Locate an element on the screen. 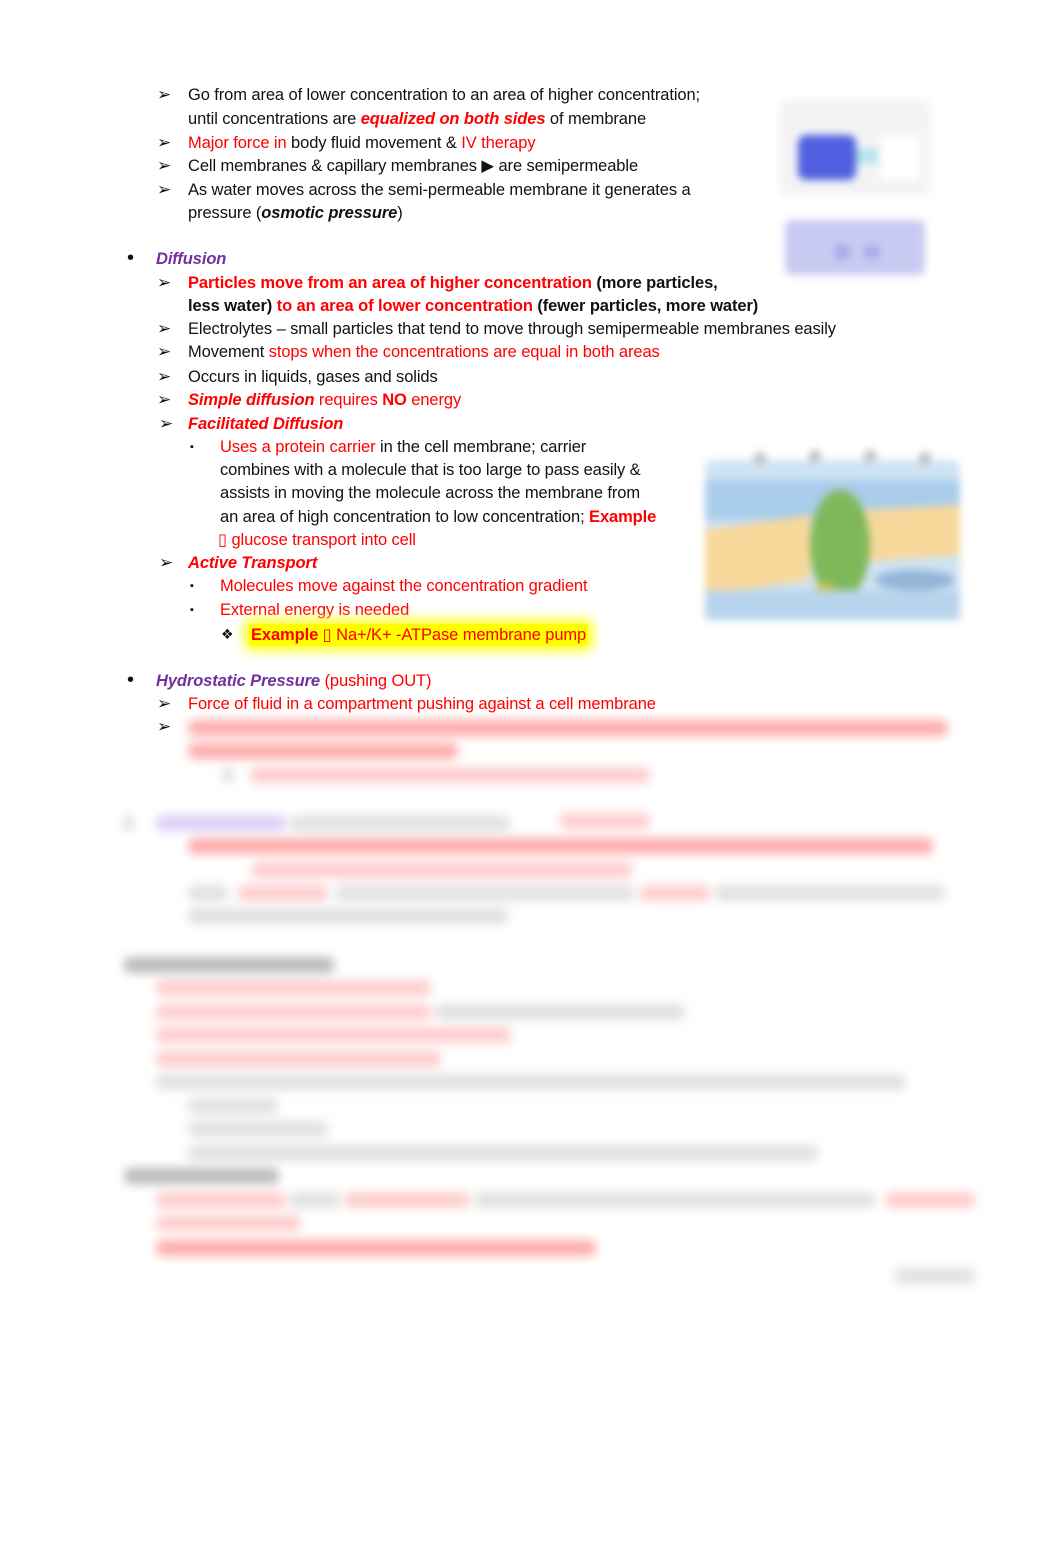 This screenshot has height=1556, width=1062. diffusion-point-4: Occurs in liquids, gases and solids is located at coordinates (313, 377).